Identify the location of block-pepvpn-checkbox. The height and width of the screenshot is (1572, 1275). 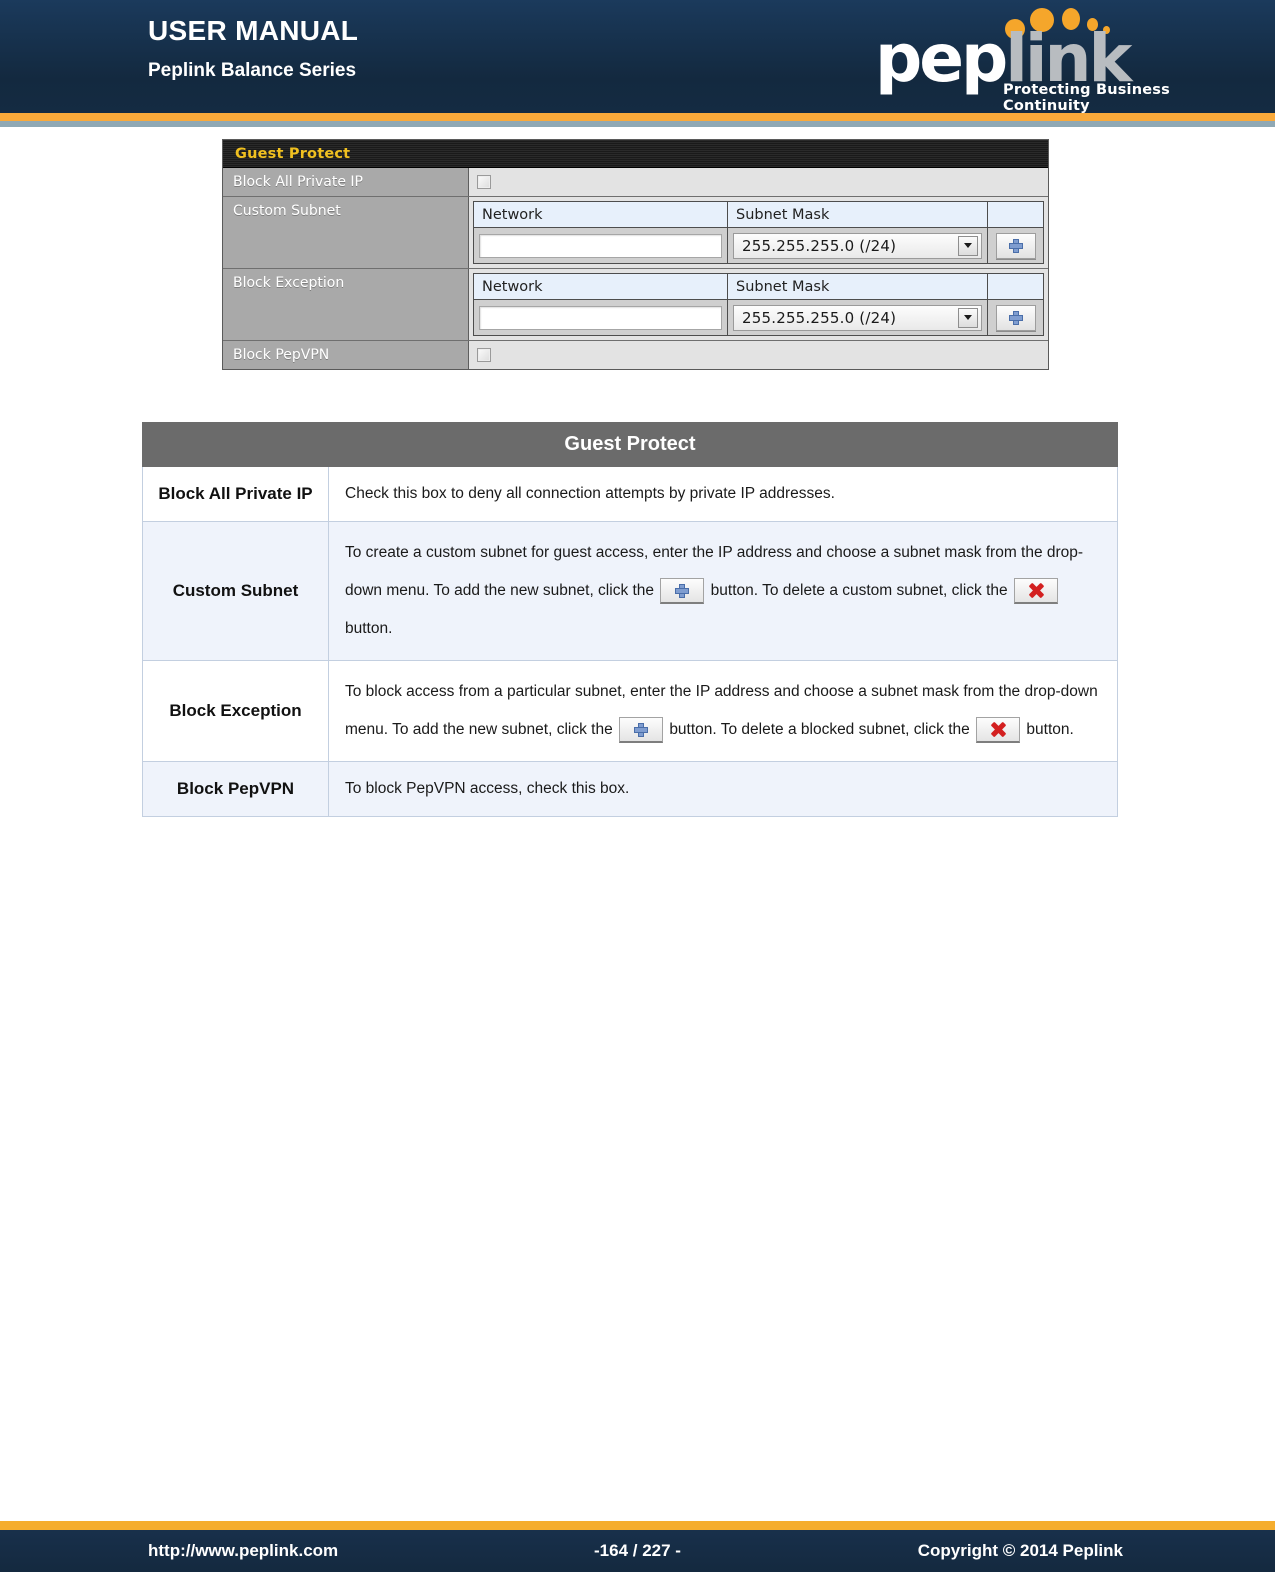
(484, 355).